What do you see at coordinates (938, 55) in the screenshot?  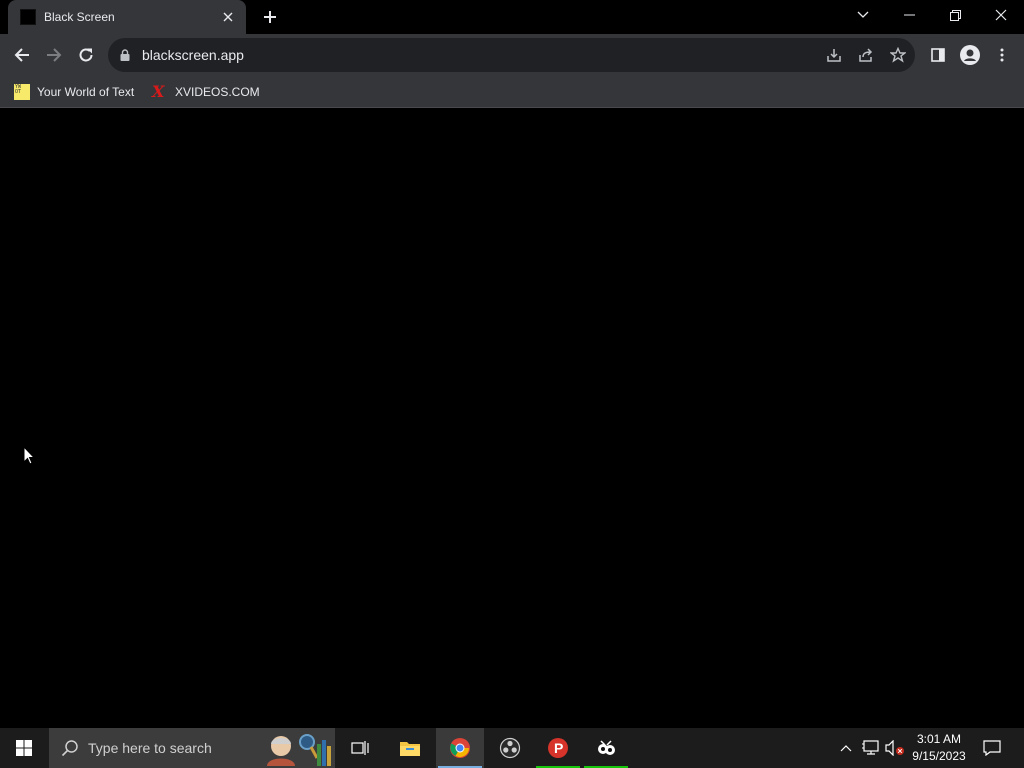 I see `side-panel-icon` at bounding box center [938, 55].